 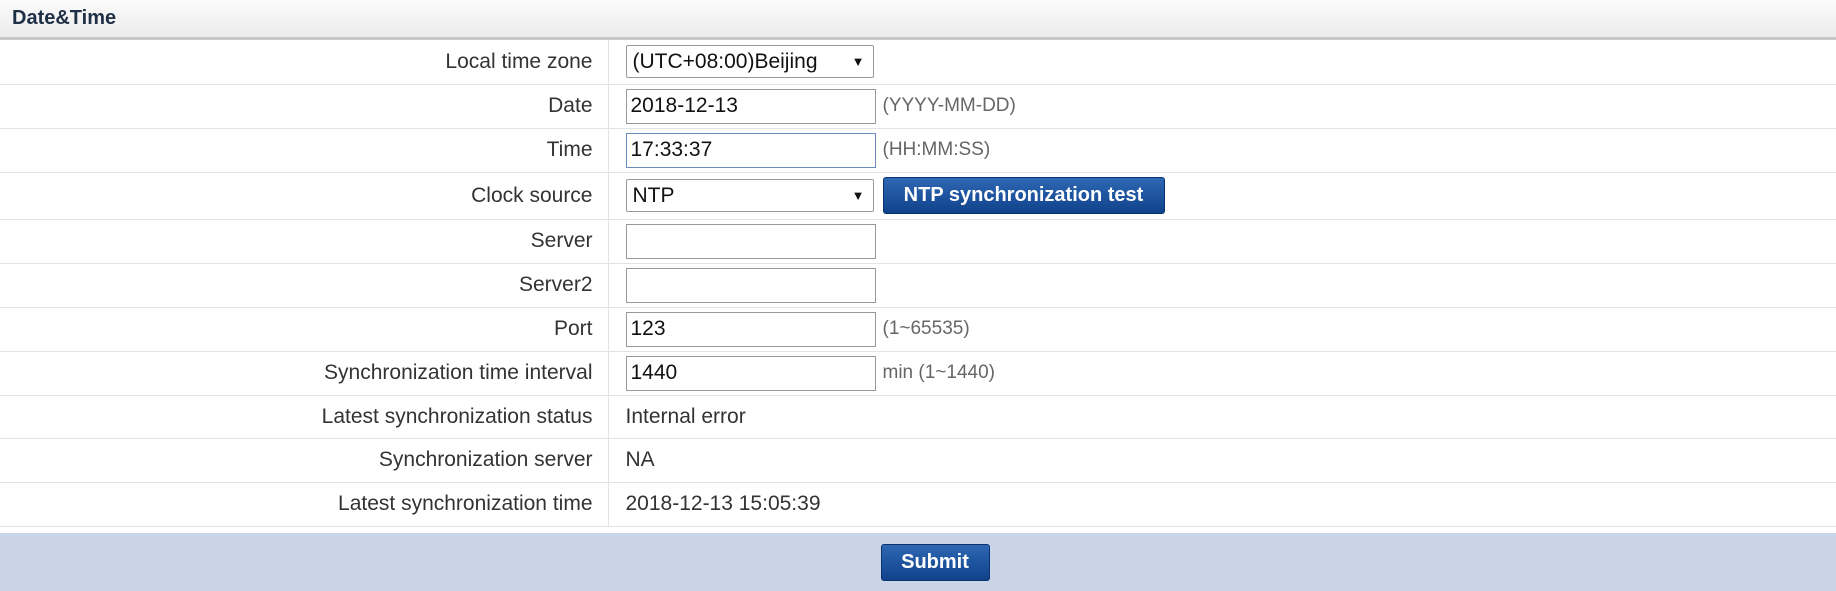 I want to click on interval-label: Synchronization time interval, so click(x=304, y=373).